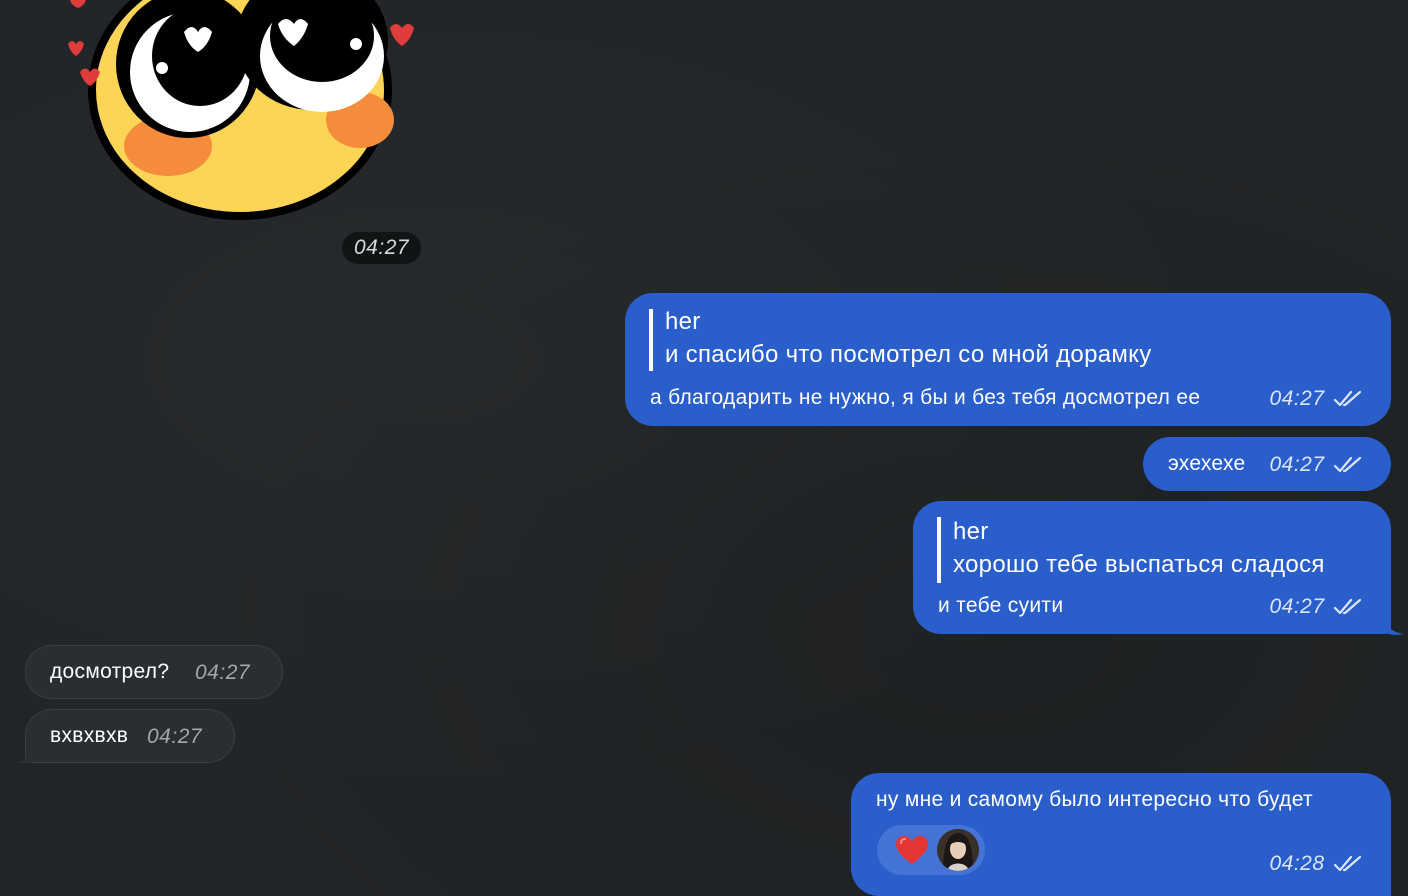  Describe the element at coordinates (1207, 463) in the screenshot. I see `message-text: эхехехе` at that location.